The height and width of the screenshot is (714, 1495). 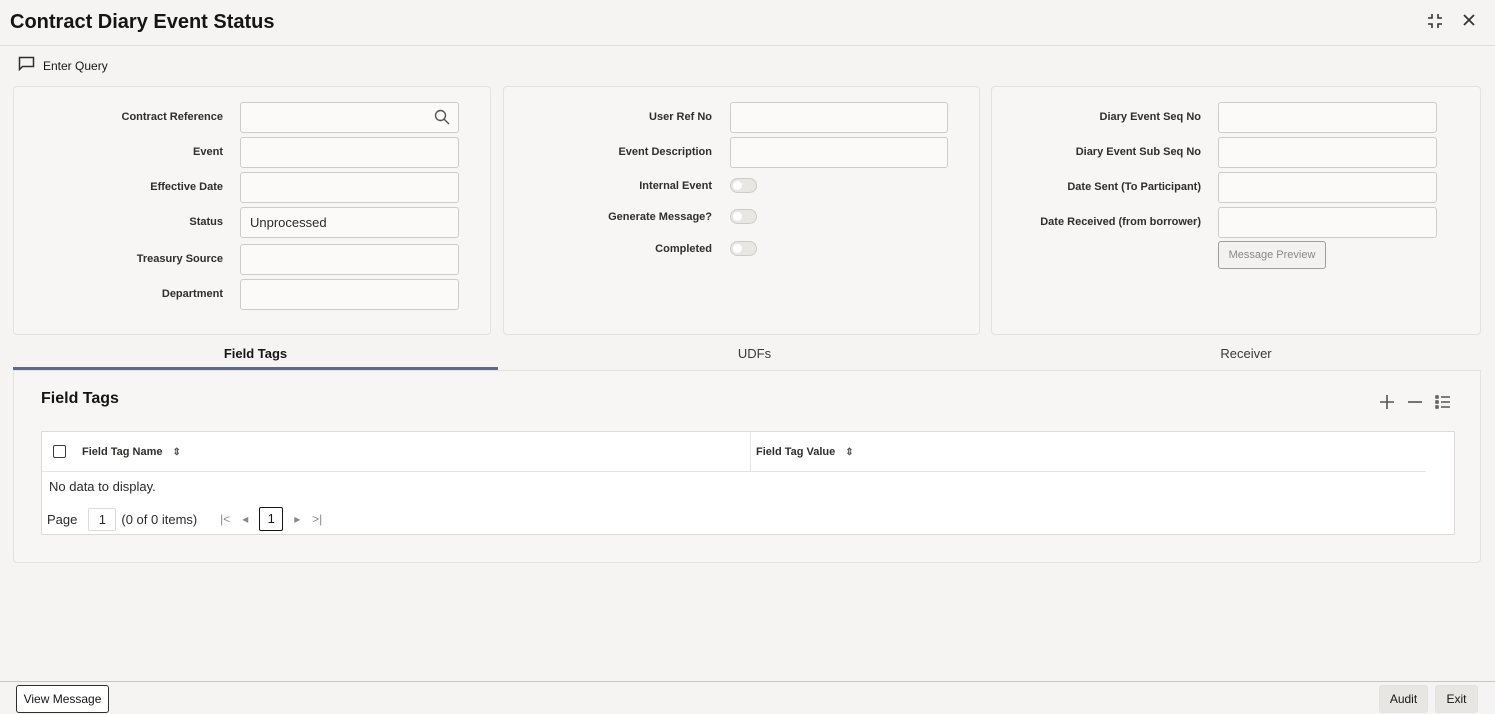 I want to click on event-description-input, so click(x=839, y=152).